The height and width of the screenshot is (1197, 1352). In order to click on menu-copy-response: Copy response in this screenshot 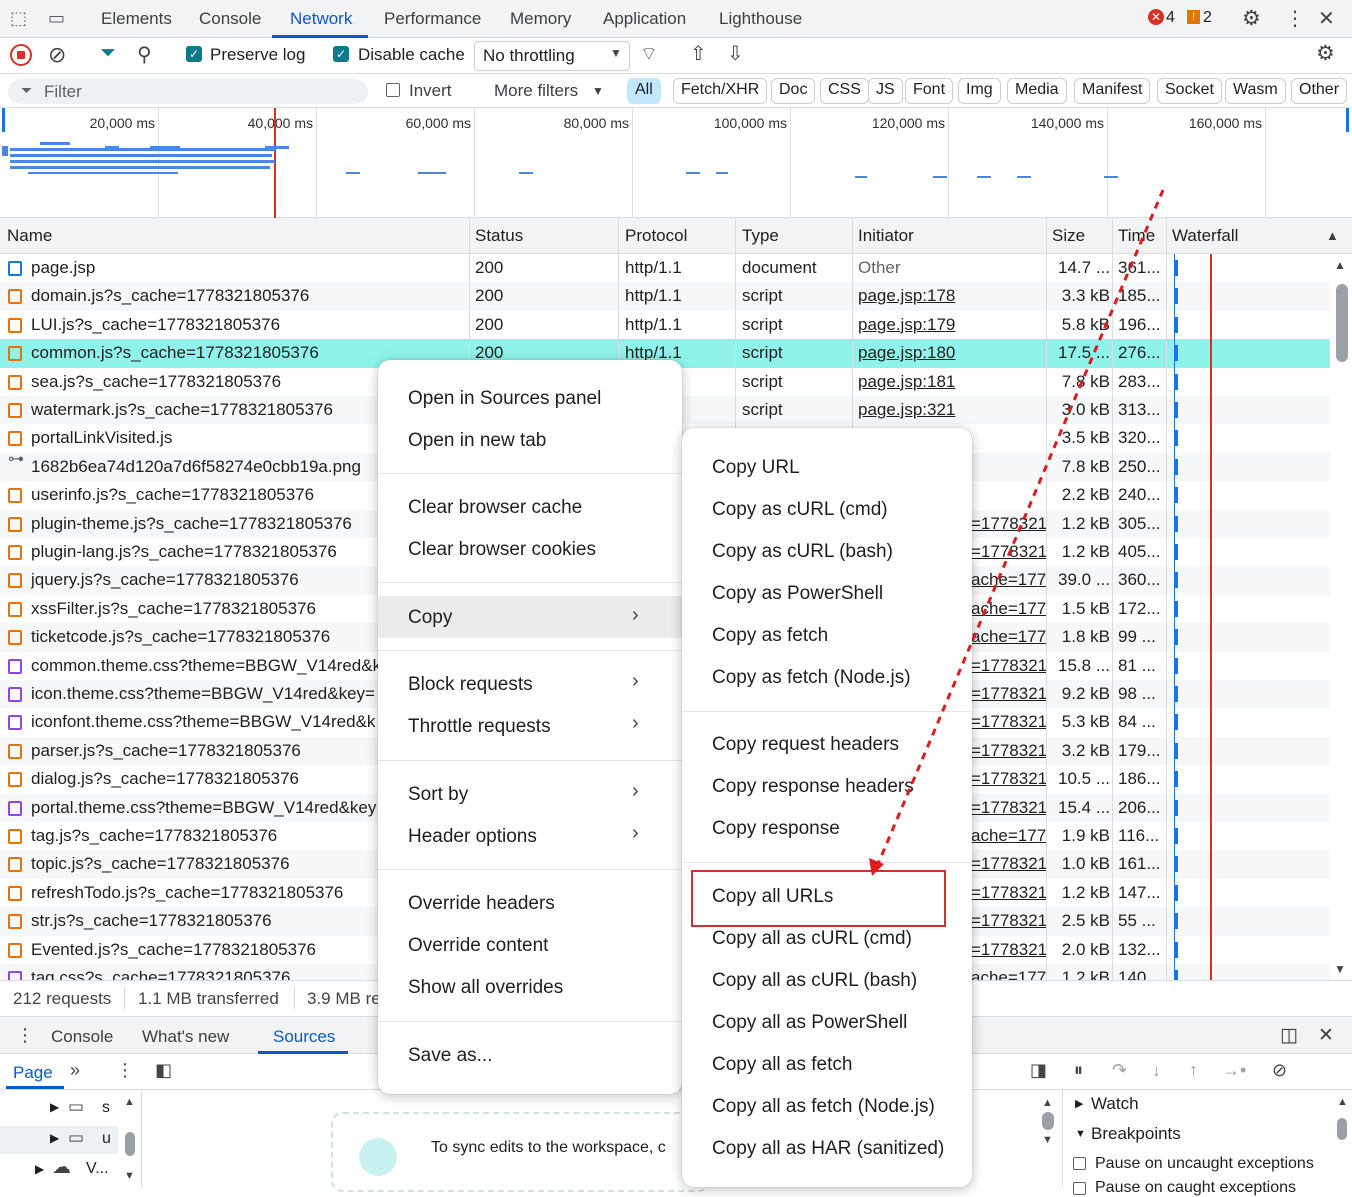, I will do `click(776, 829)`.